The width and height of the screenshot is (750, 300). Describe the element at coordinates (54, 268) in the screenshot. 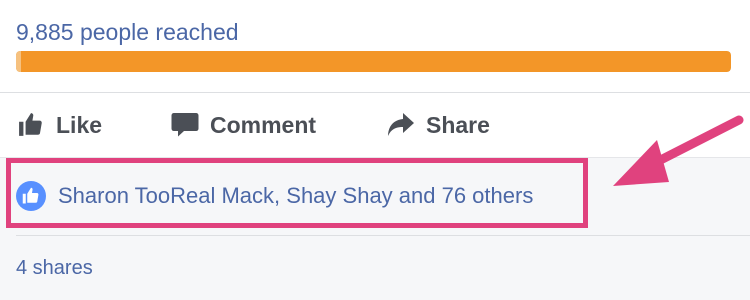

I see `shares-count-link: 4 shares` at that location.